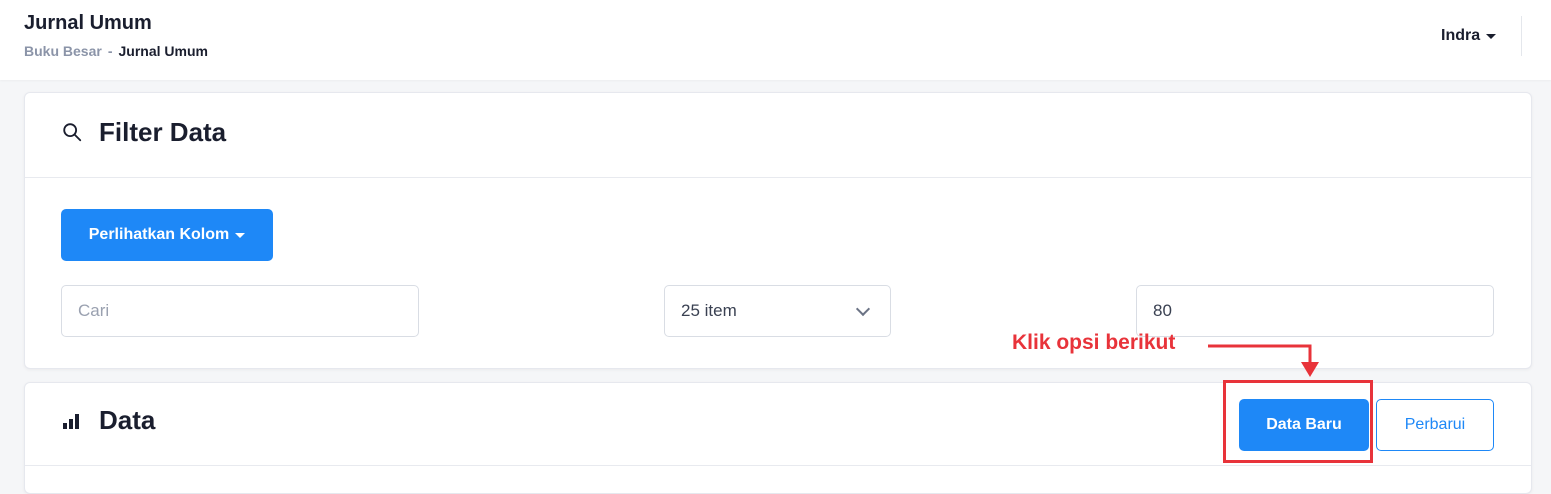 Image resolution: width=1551 pixels, height=494 pixels. I want to click on breadcrumb: Buku Besar - Jurnal Umum, so click(116, 51).